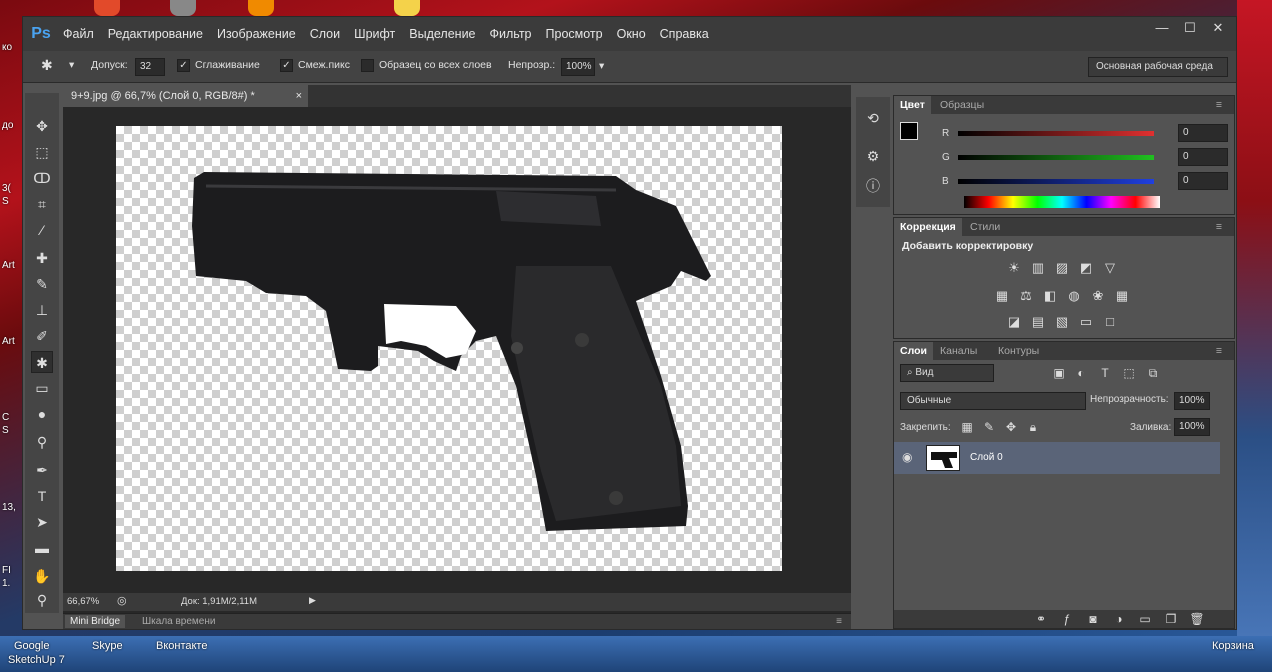  Describe the element at coordinates (1062, 202) in the screenshot. I see `color-spectrum` at that location.